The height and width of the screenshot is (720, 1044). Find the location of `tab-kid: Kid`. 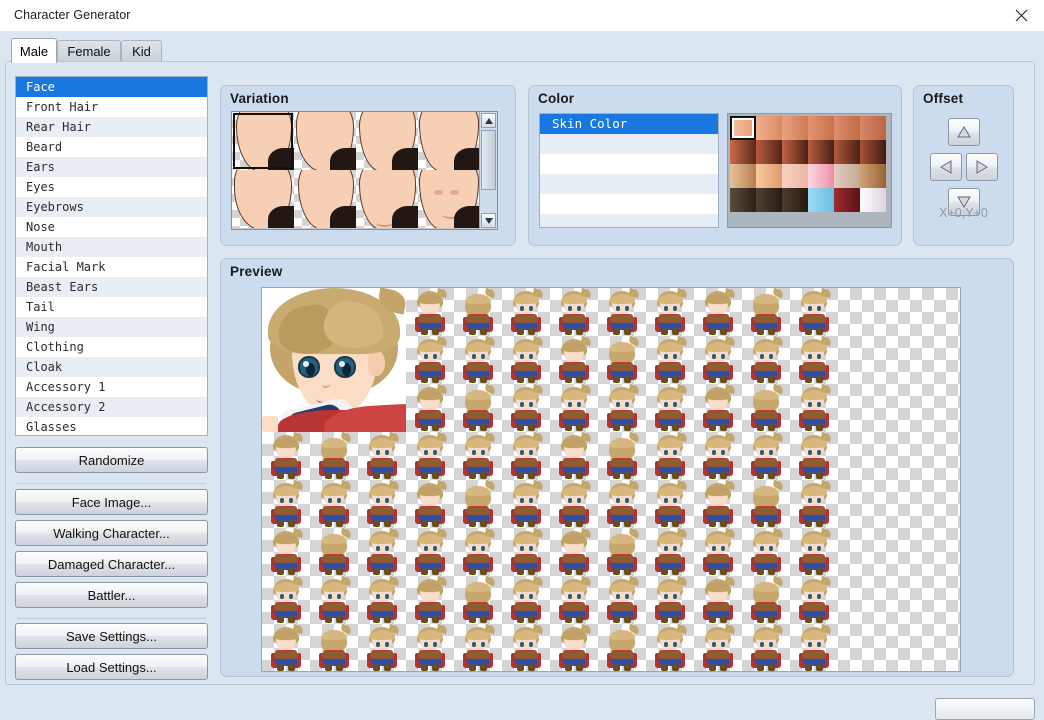

tab-kid: Kid is located at coordinates (141, 51).